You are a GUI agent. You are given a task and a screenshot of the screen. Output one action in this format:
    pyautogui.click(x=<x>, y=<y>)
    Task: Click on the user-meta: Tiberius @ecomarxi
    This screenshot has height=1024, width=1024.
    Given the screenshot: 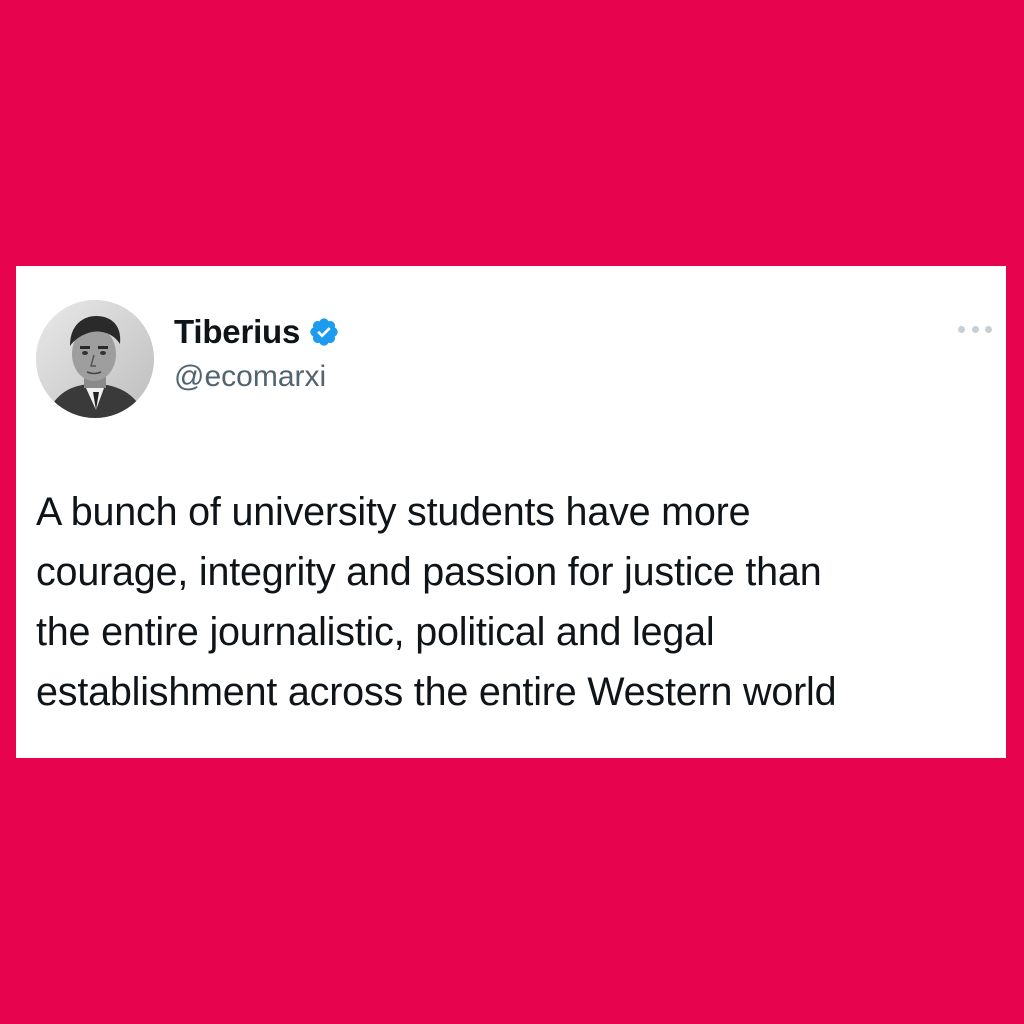 What is the action you would take?
    pyautogui.click(x=257, y=353)
    